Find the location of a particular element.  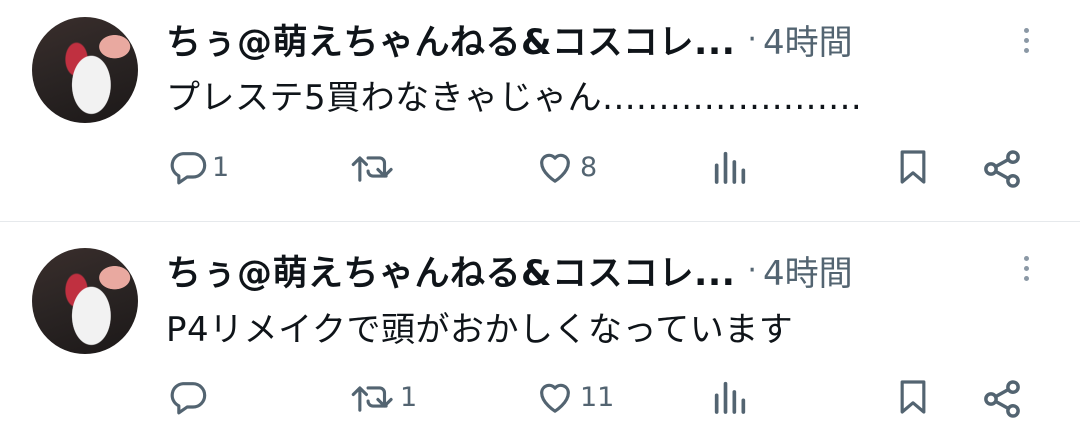

reply-count: 1 is located at coordinates (221, 167).